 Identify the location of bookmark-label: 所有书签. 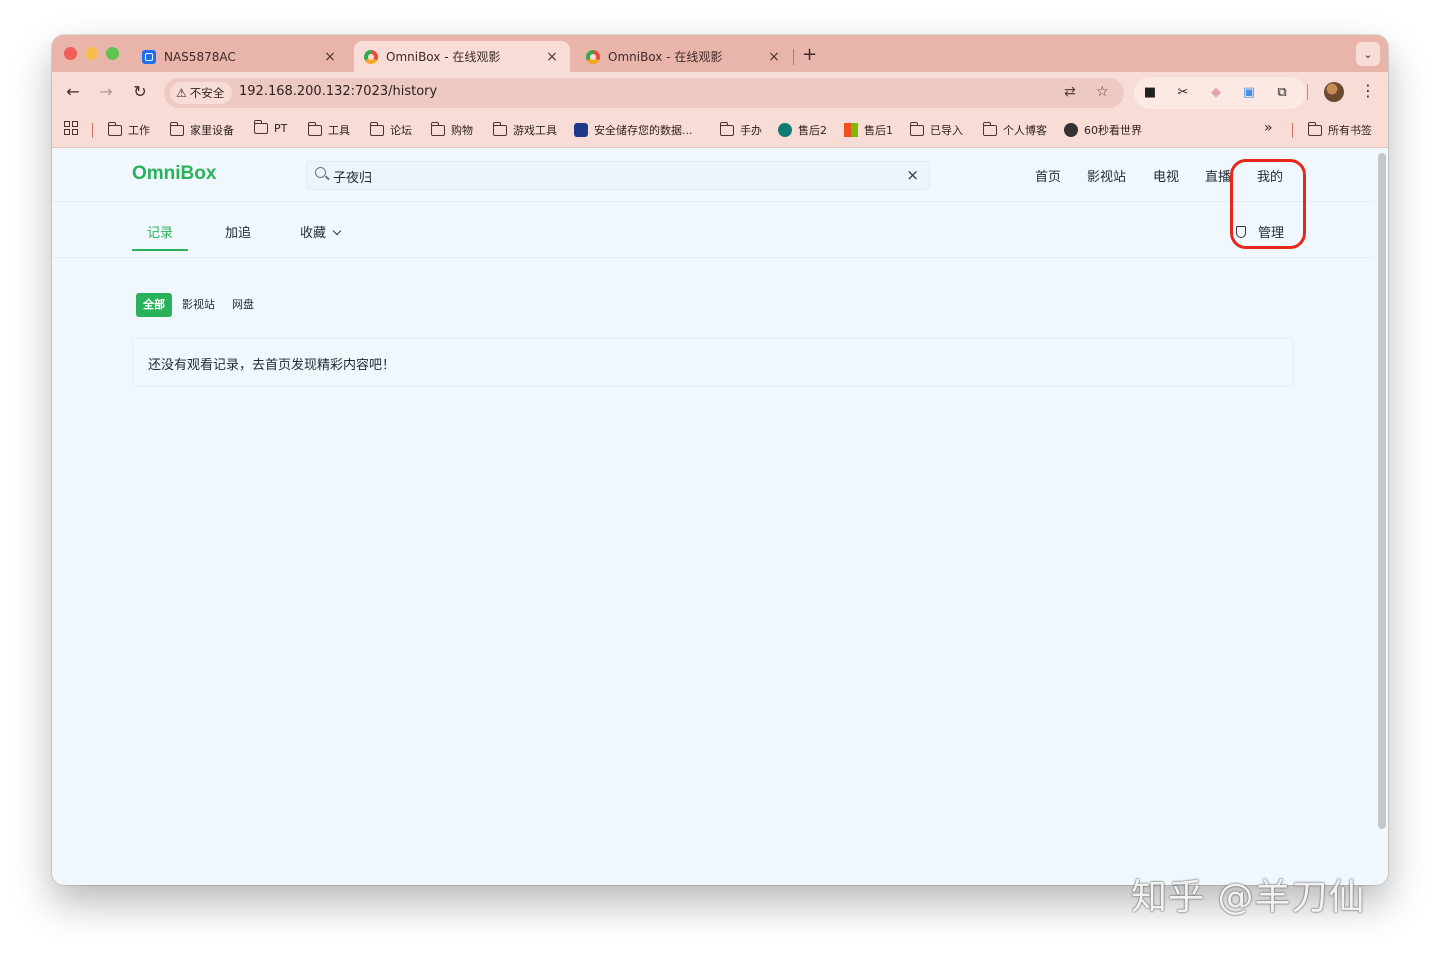
(1350, 130).